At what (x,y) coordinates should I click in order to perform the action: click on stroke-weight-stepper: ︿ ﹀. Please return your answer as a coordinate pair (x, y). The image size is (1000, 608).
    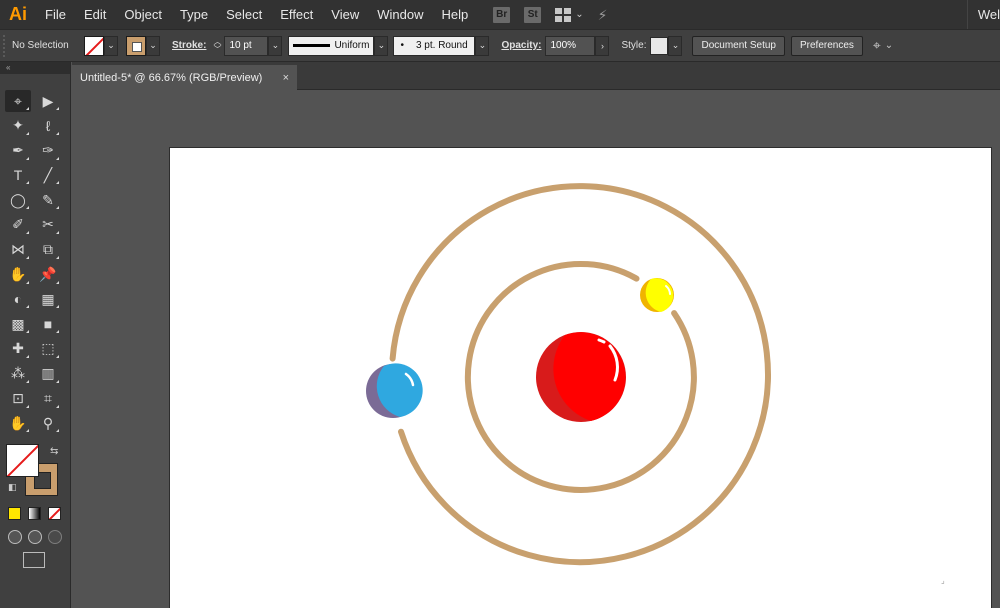
    Looking at the image, I should click on (217, 46).